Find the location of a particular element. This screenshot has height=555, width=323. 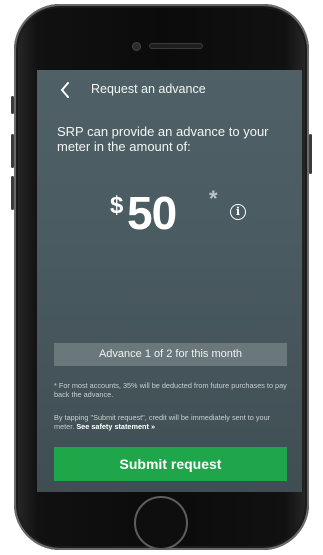

safety-statement-link: See safety statement » is located at coordinates (115, 426).